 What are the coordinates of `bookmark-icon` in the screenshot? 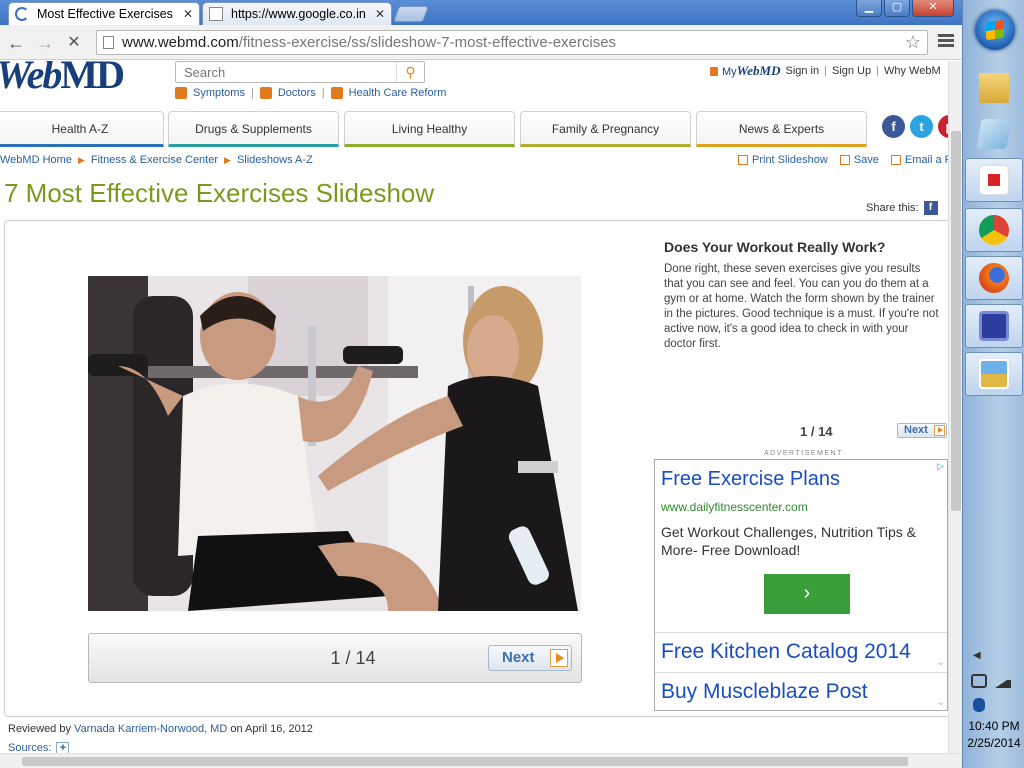 It's located at (844, 160).